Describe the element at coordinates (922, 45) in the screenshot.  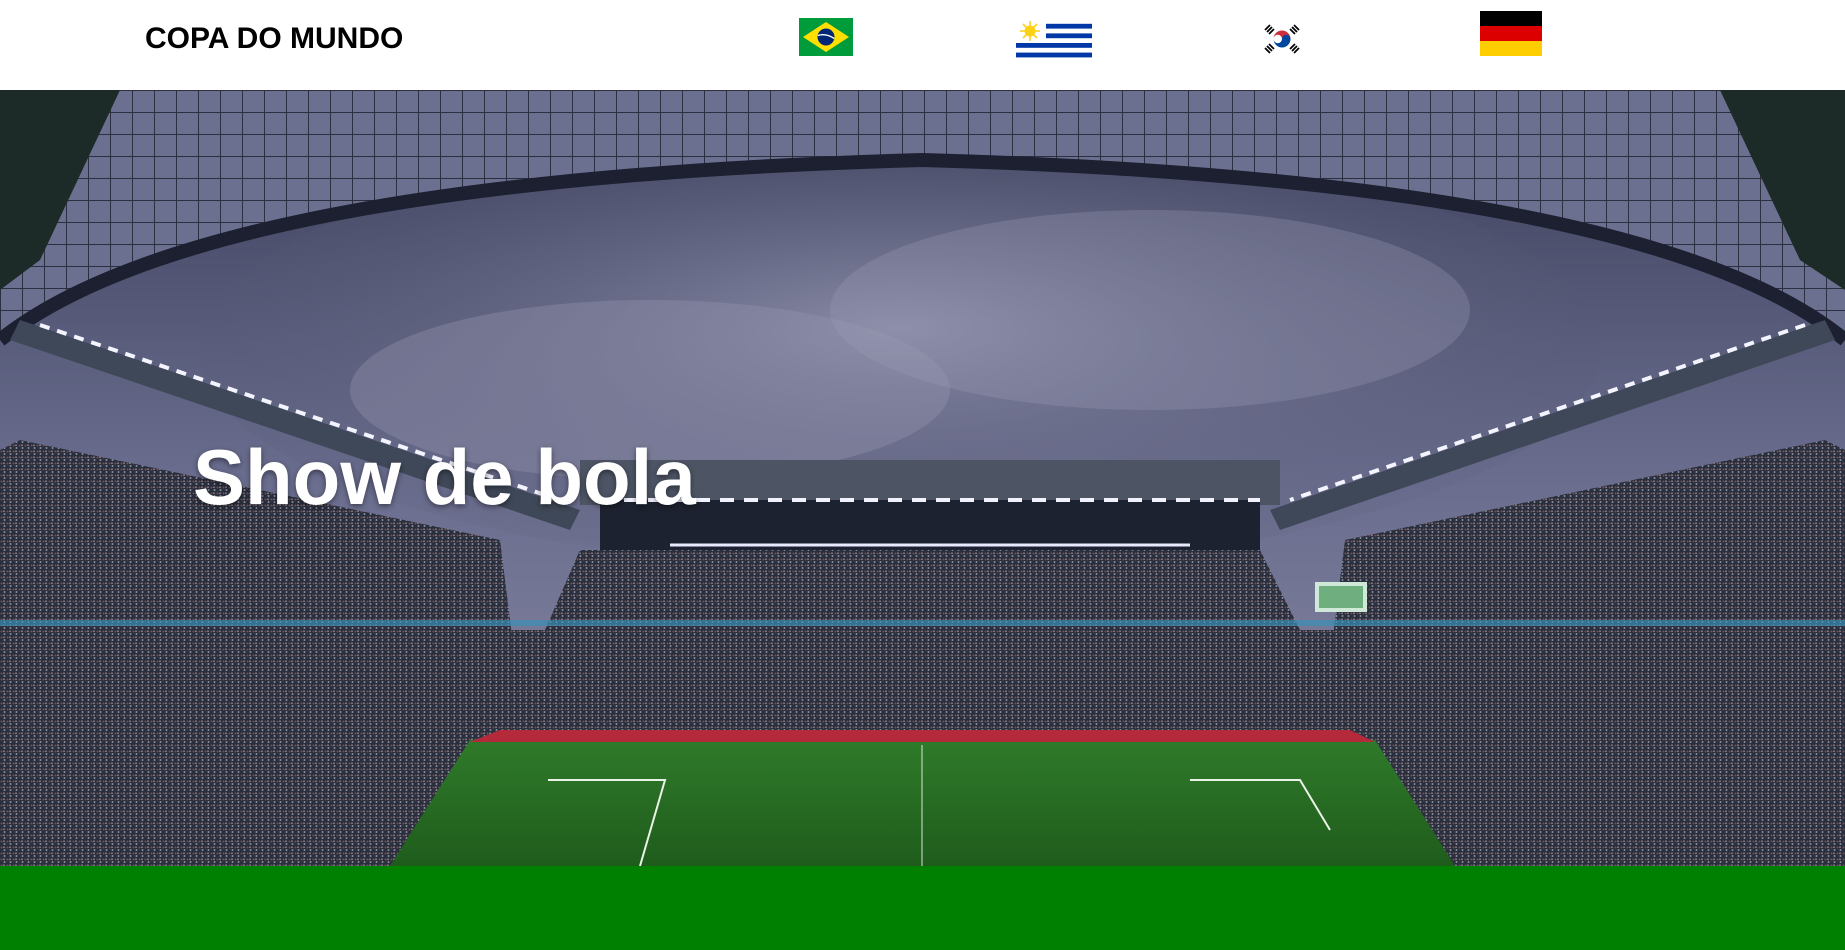
I see `site-header: COPA DO MUNDO` at that location.